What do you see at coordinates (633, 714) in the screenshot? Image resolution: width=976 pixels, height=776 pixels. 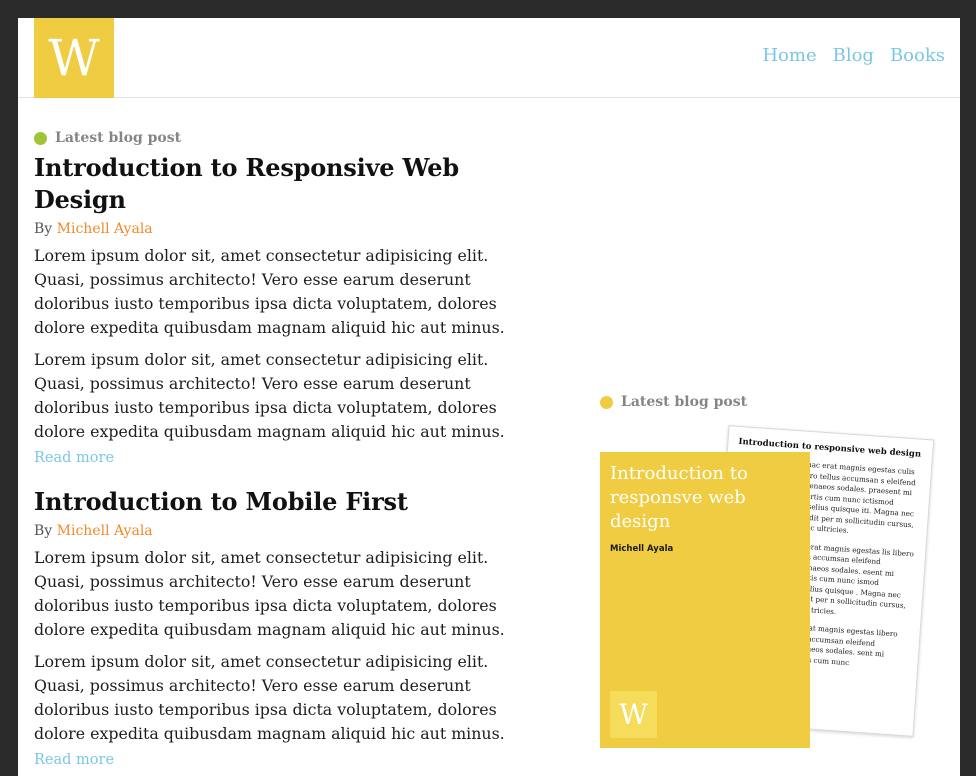 I see `book-cover-logo: W` at bounding box center [633, 714].